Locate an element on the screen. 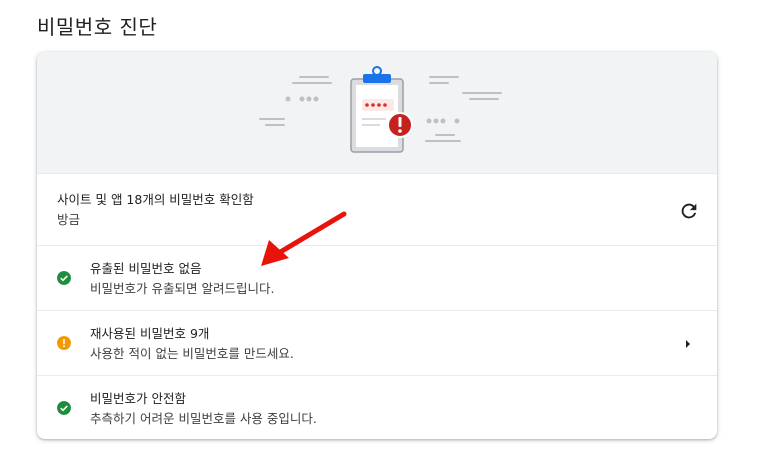 The height and width of the screenshot is (466, 757). weak-description: 추측하기 어려운 비밀번호를 사용 중입니다. is located at coordinates (203, 418).